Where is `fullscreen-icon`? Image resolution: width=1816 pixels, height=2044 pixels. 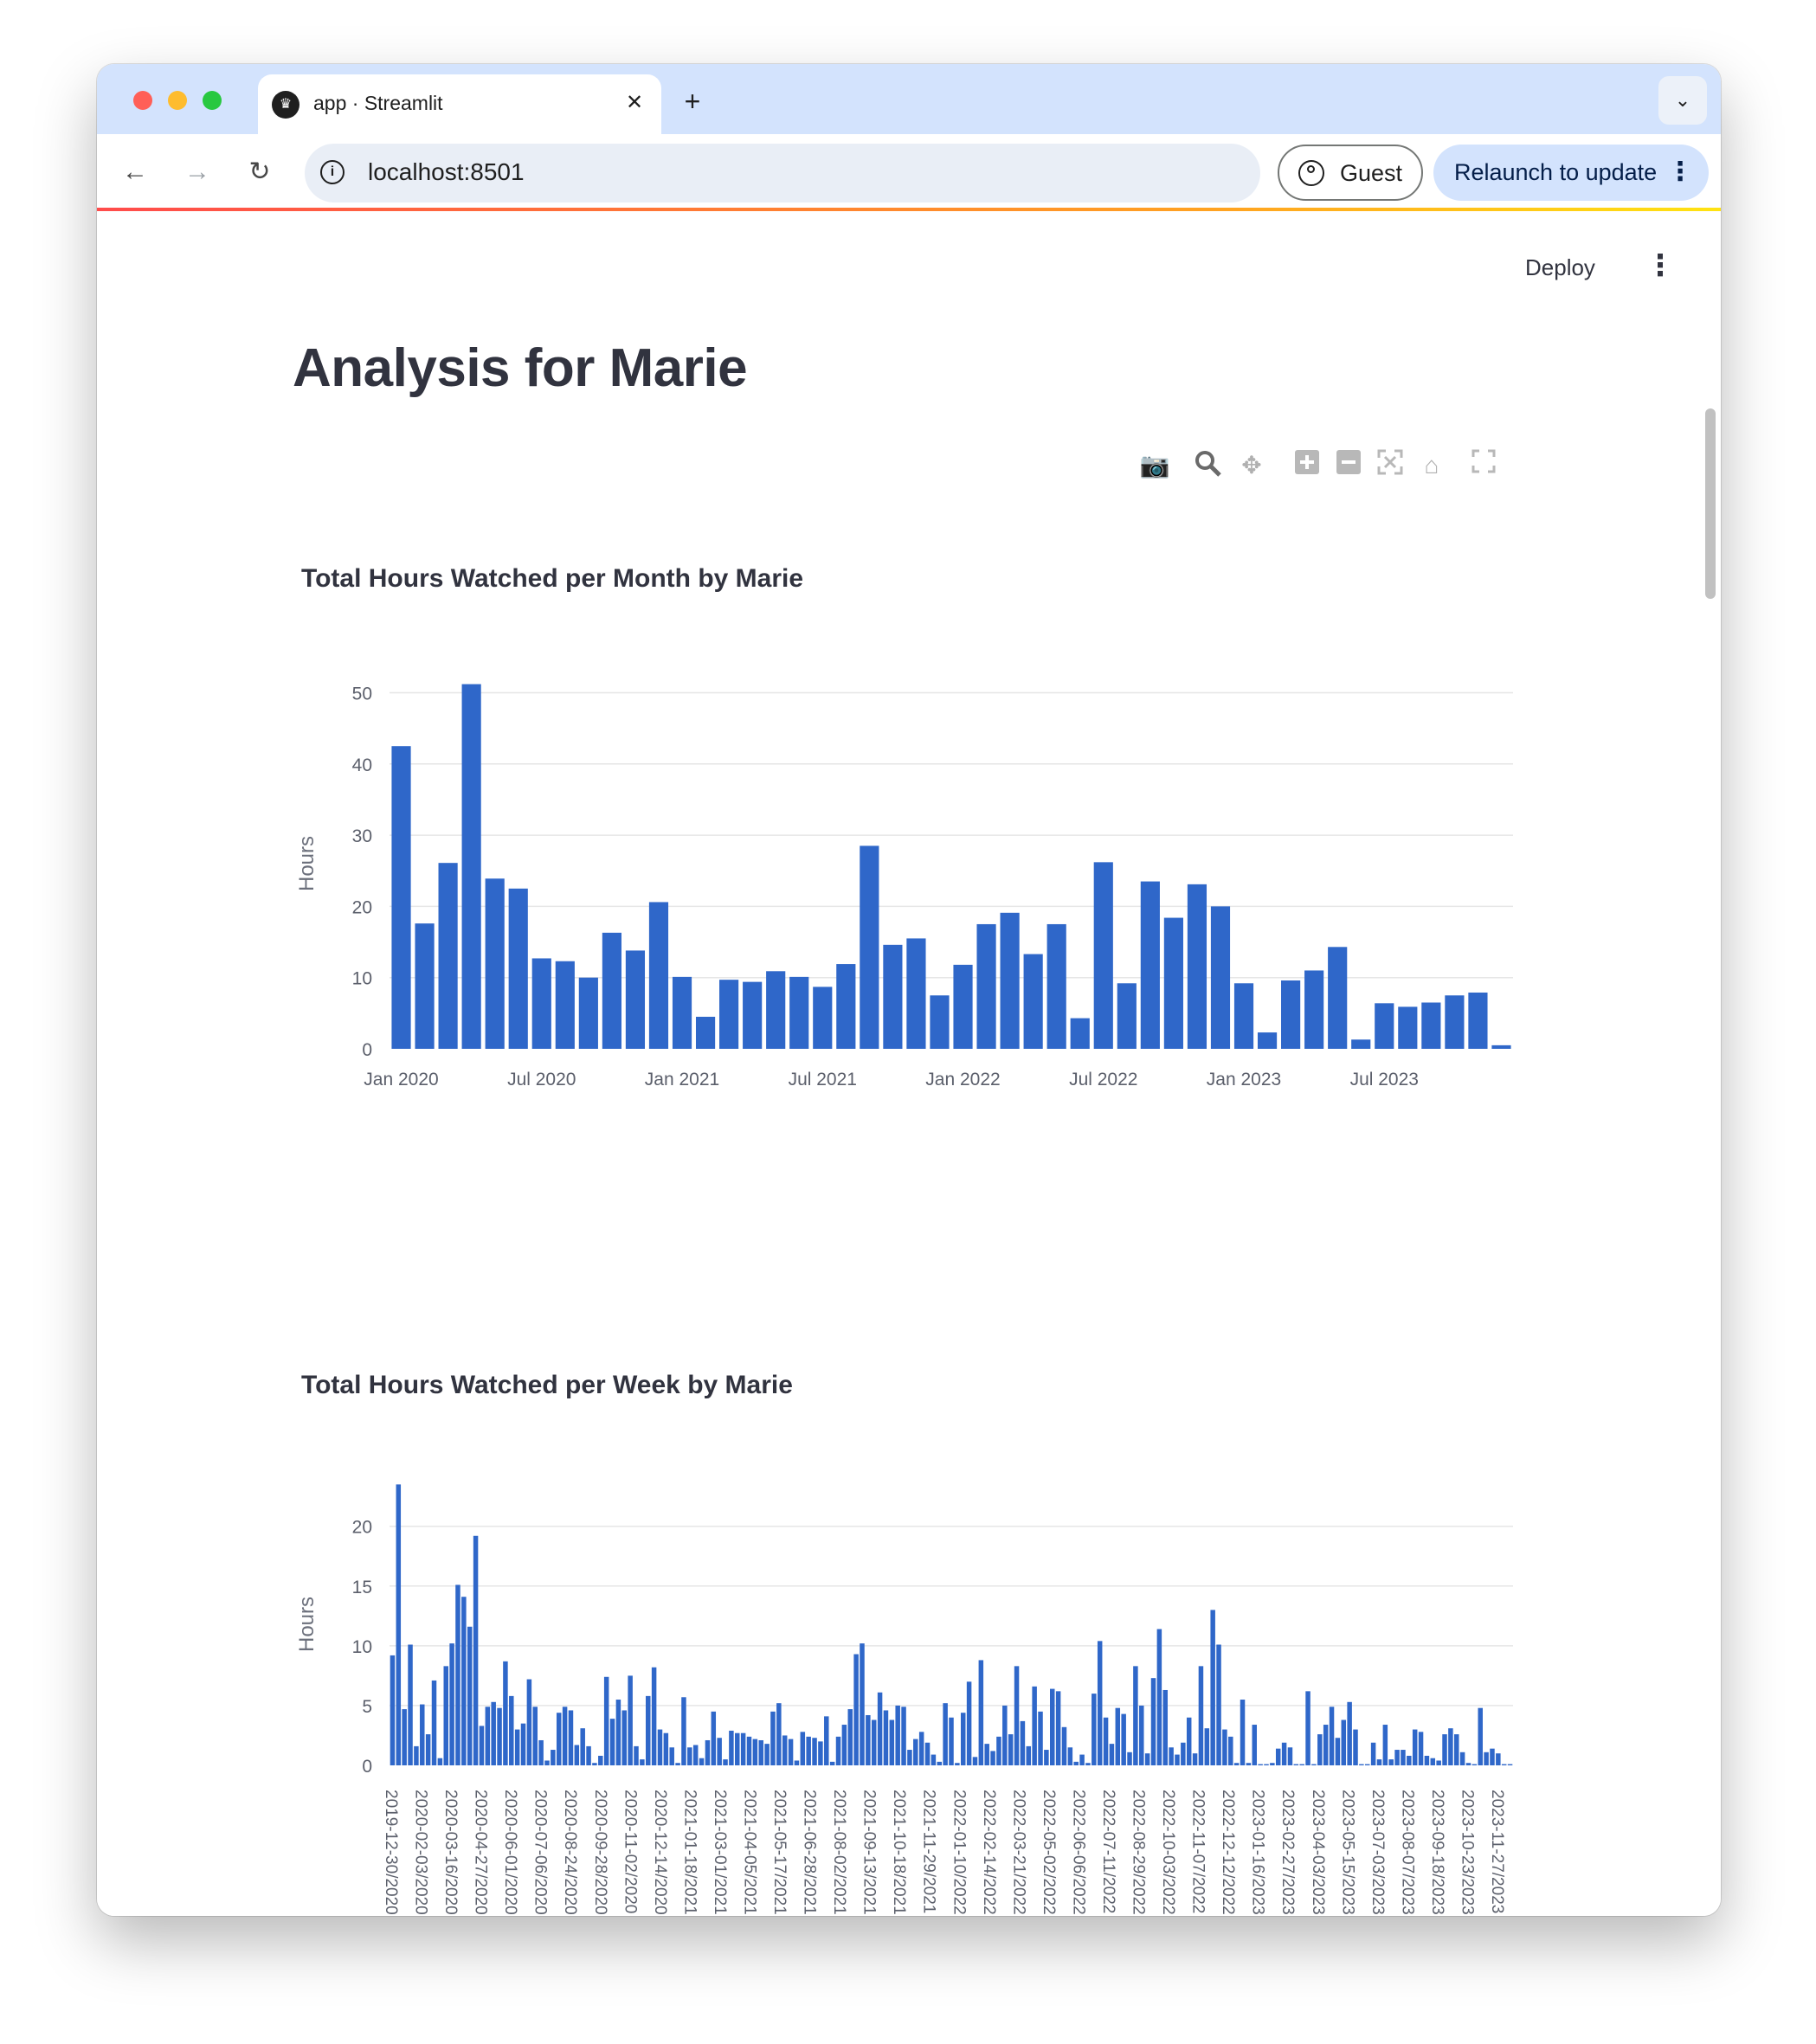 fullscreen-icon is located at coordinates (1483, 465).